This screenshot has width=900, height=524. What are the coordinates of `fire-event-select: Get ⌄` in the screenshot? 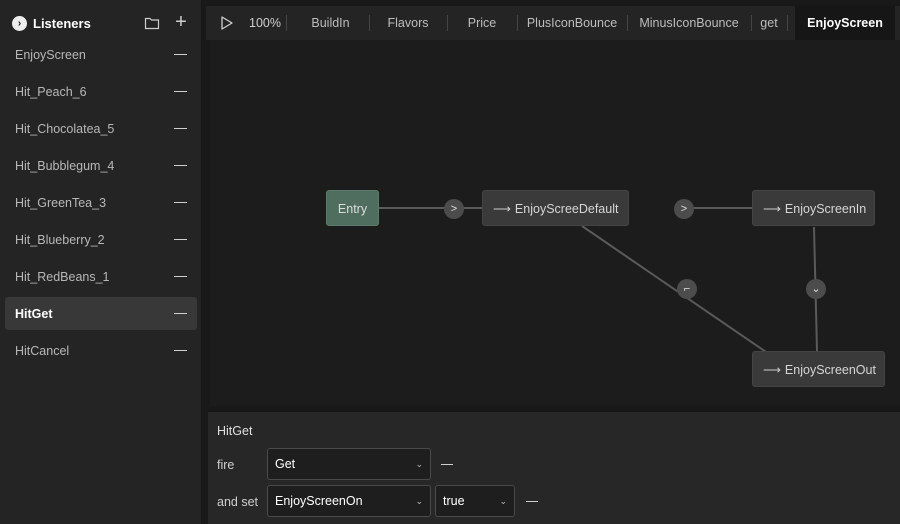 It's located at (349, 464).